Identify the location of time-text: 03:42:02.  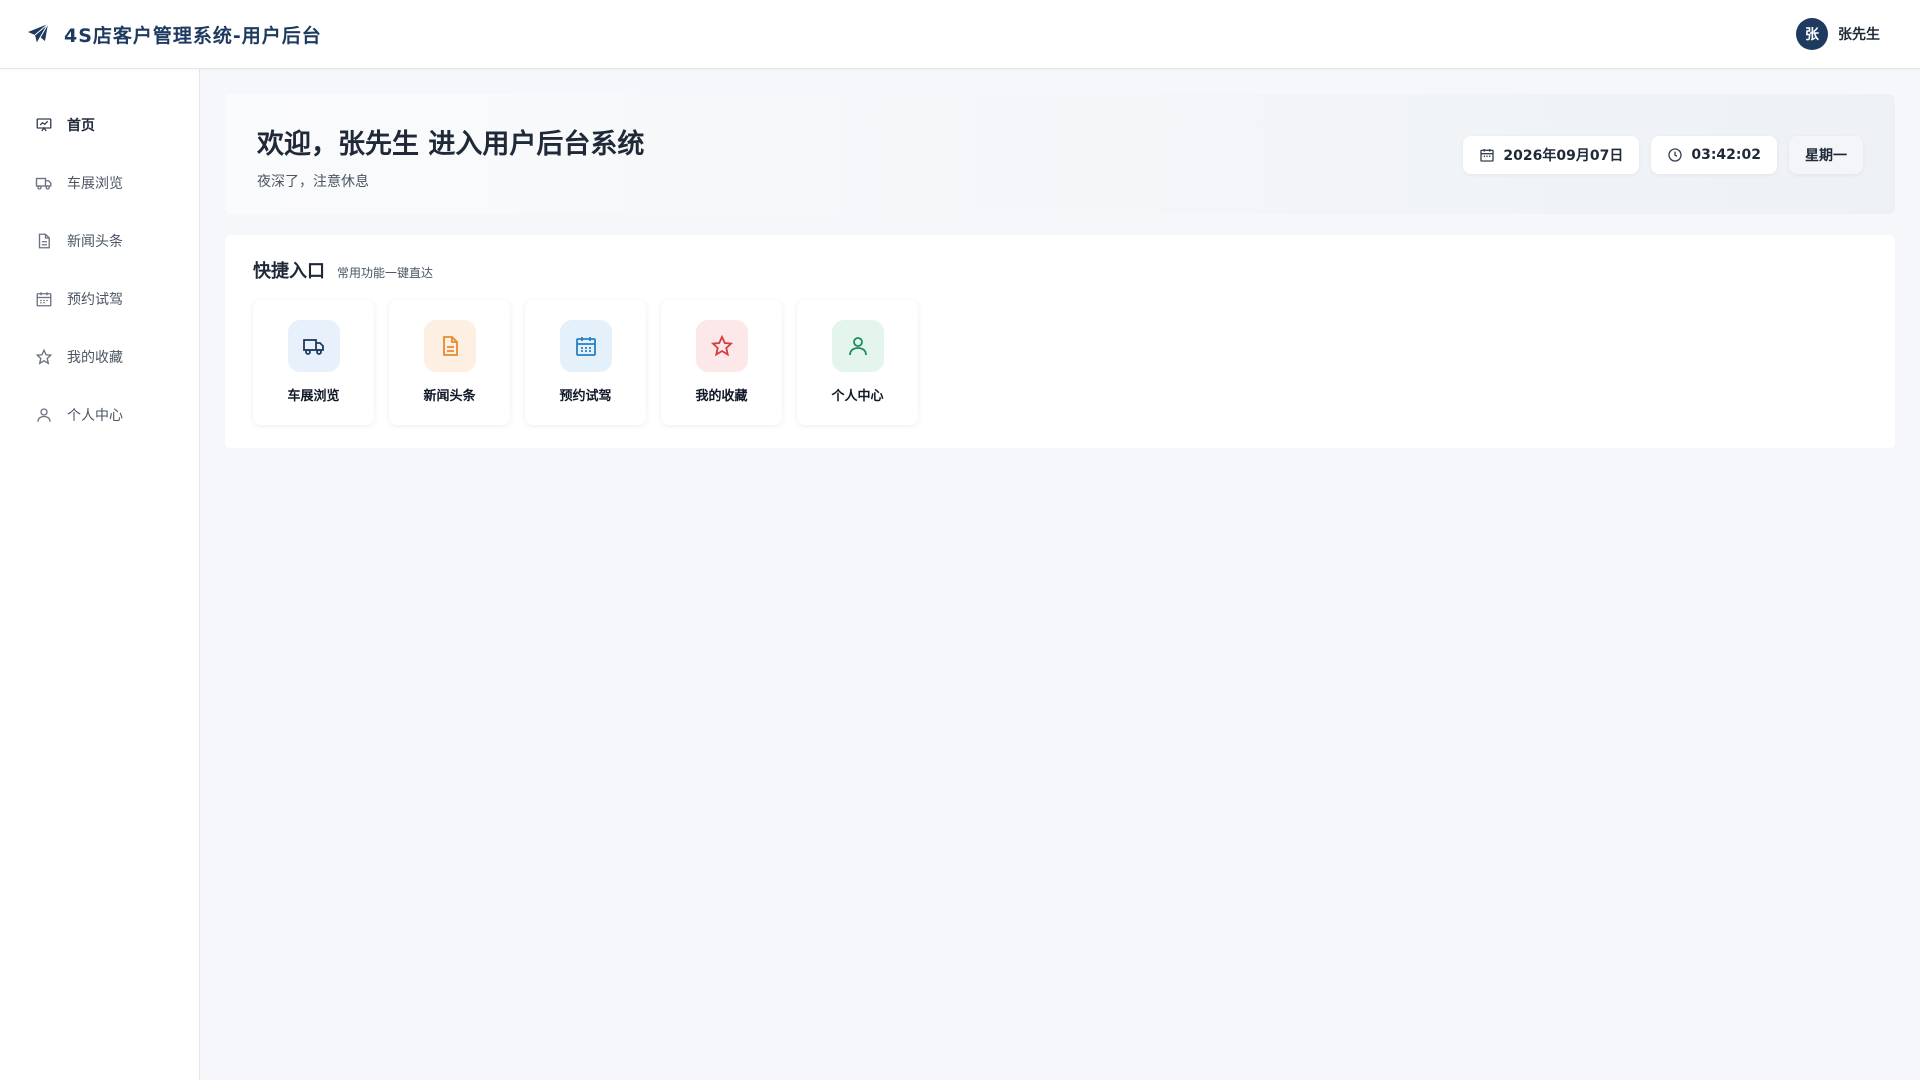
(1726, 155).